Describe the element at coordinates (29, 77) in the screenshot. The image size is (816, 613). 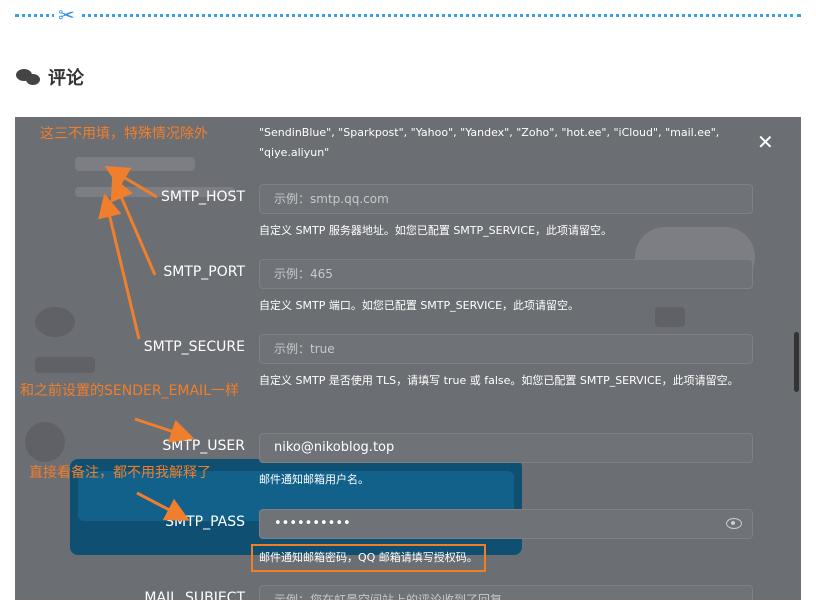
I see `chat-icon` at that location.